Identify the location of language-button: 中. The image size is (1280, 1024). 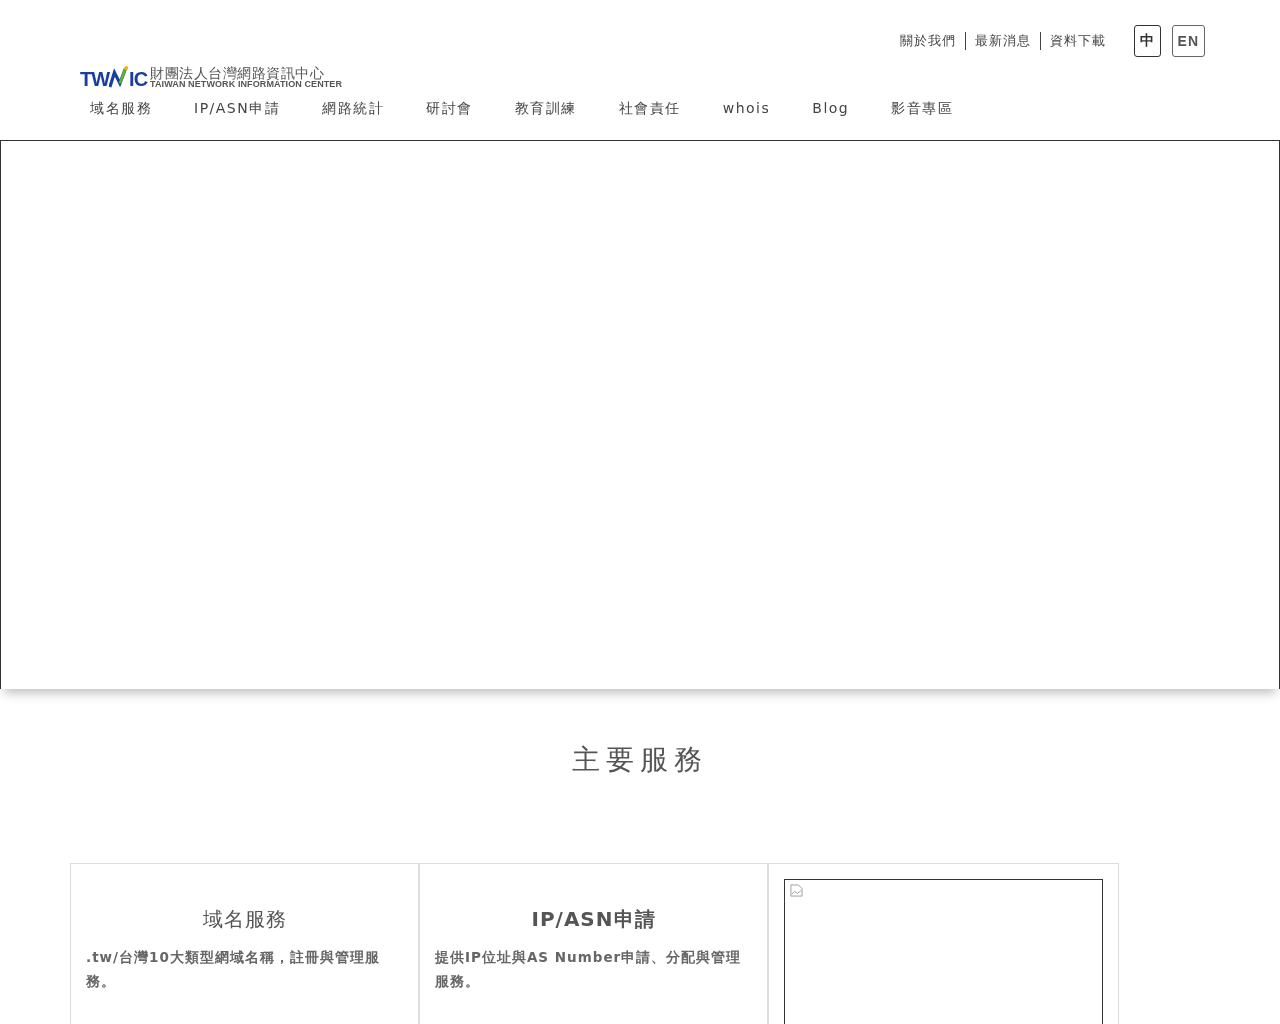
(1147, 41).